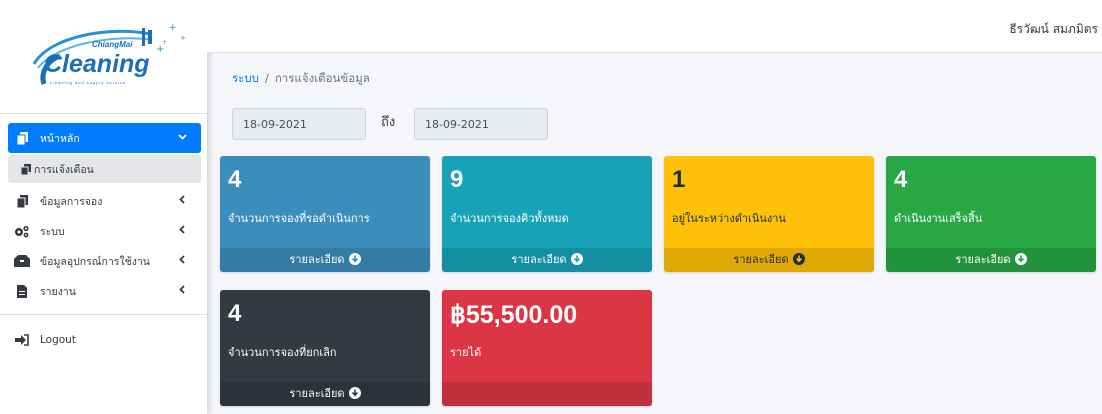 This screenshot has width=1102, height=414. Describe the element at coordinates (104, 231) in the screenshot. I see `sidebar-item-system: ระบบ` at that location.